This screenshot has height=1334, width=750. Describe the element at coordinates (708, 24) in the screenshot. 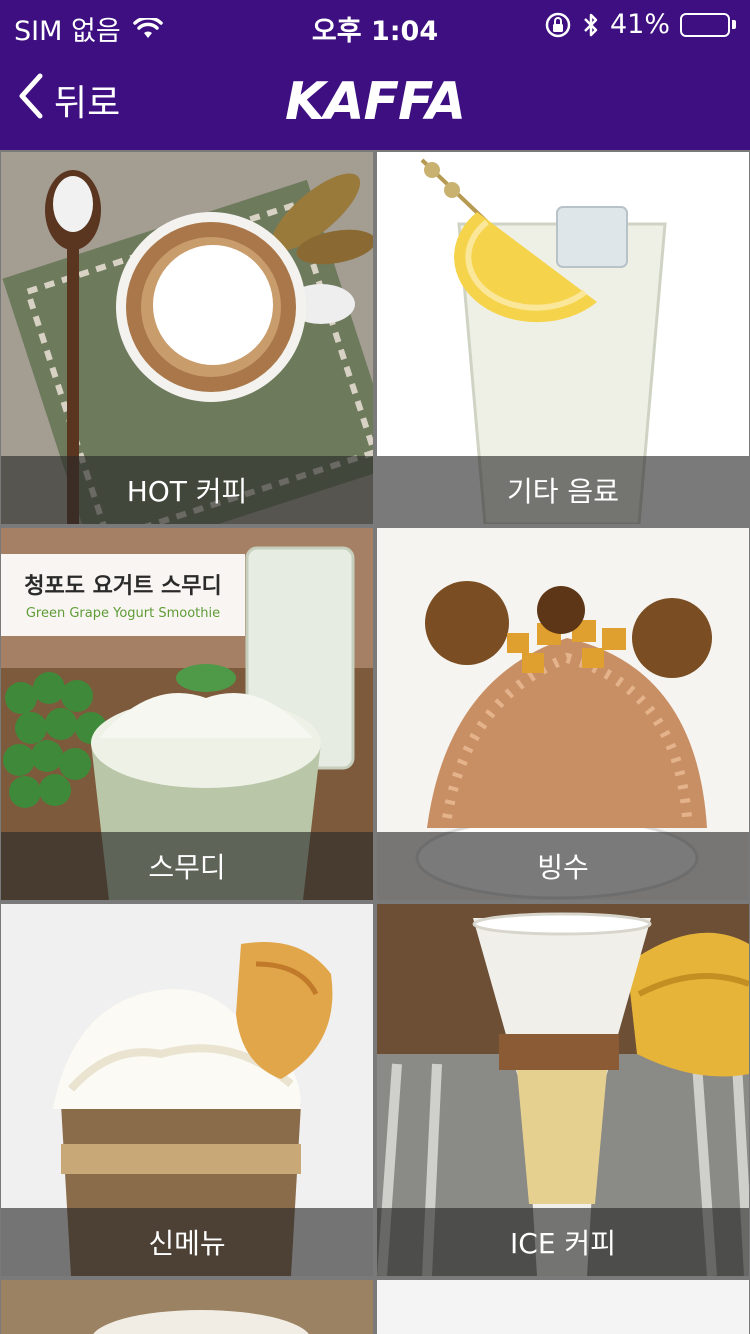

I see `battery-icon` at that location.